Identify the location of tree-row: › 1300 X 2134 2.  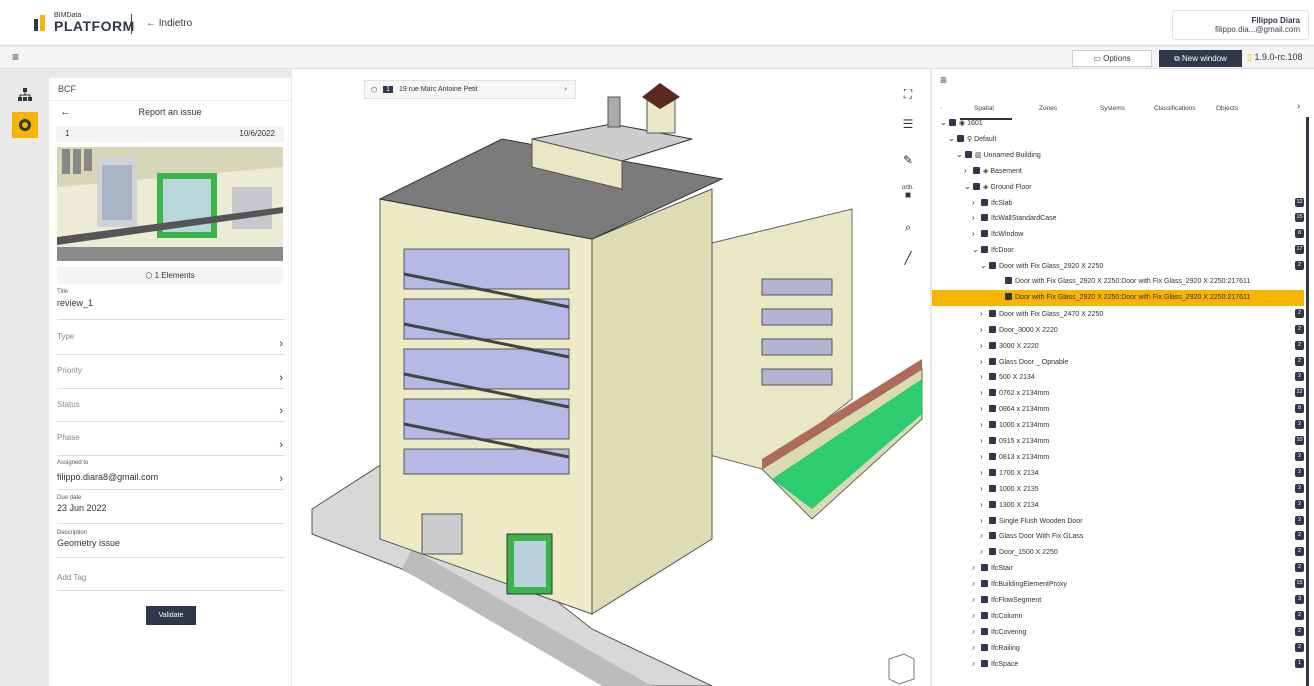
(1118, 505).